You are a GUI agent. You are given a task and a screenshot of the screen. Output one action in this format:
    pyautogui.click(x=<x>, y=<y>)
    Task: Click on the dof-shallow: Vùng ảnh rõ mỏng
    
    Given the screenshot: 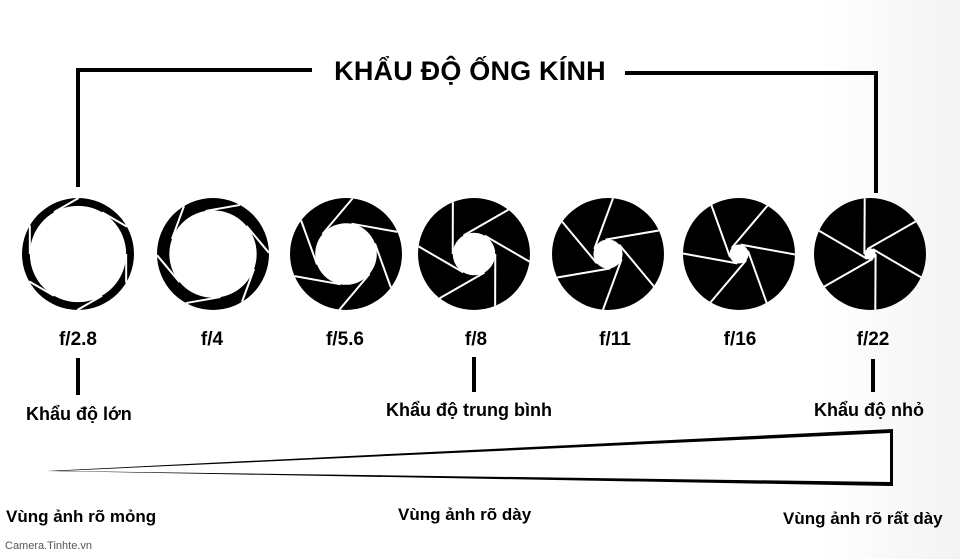 What is the action you would take?
    pyautogui.click(x=81, y=516)
    